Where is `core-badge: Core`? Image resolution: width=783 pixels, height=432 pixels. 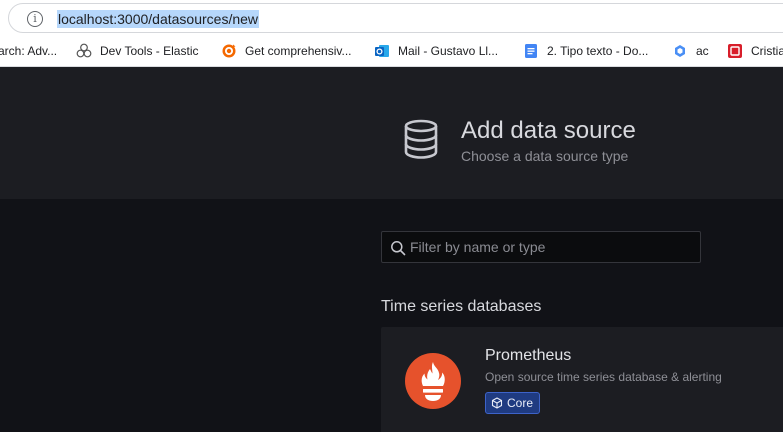 core-badge: Core is located at coordinates (513, 403).